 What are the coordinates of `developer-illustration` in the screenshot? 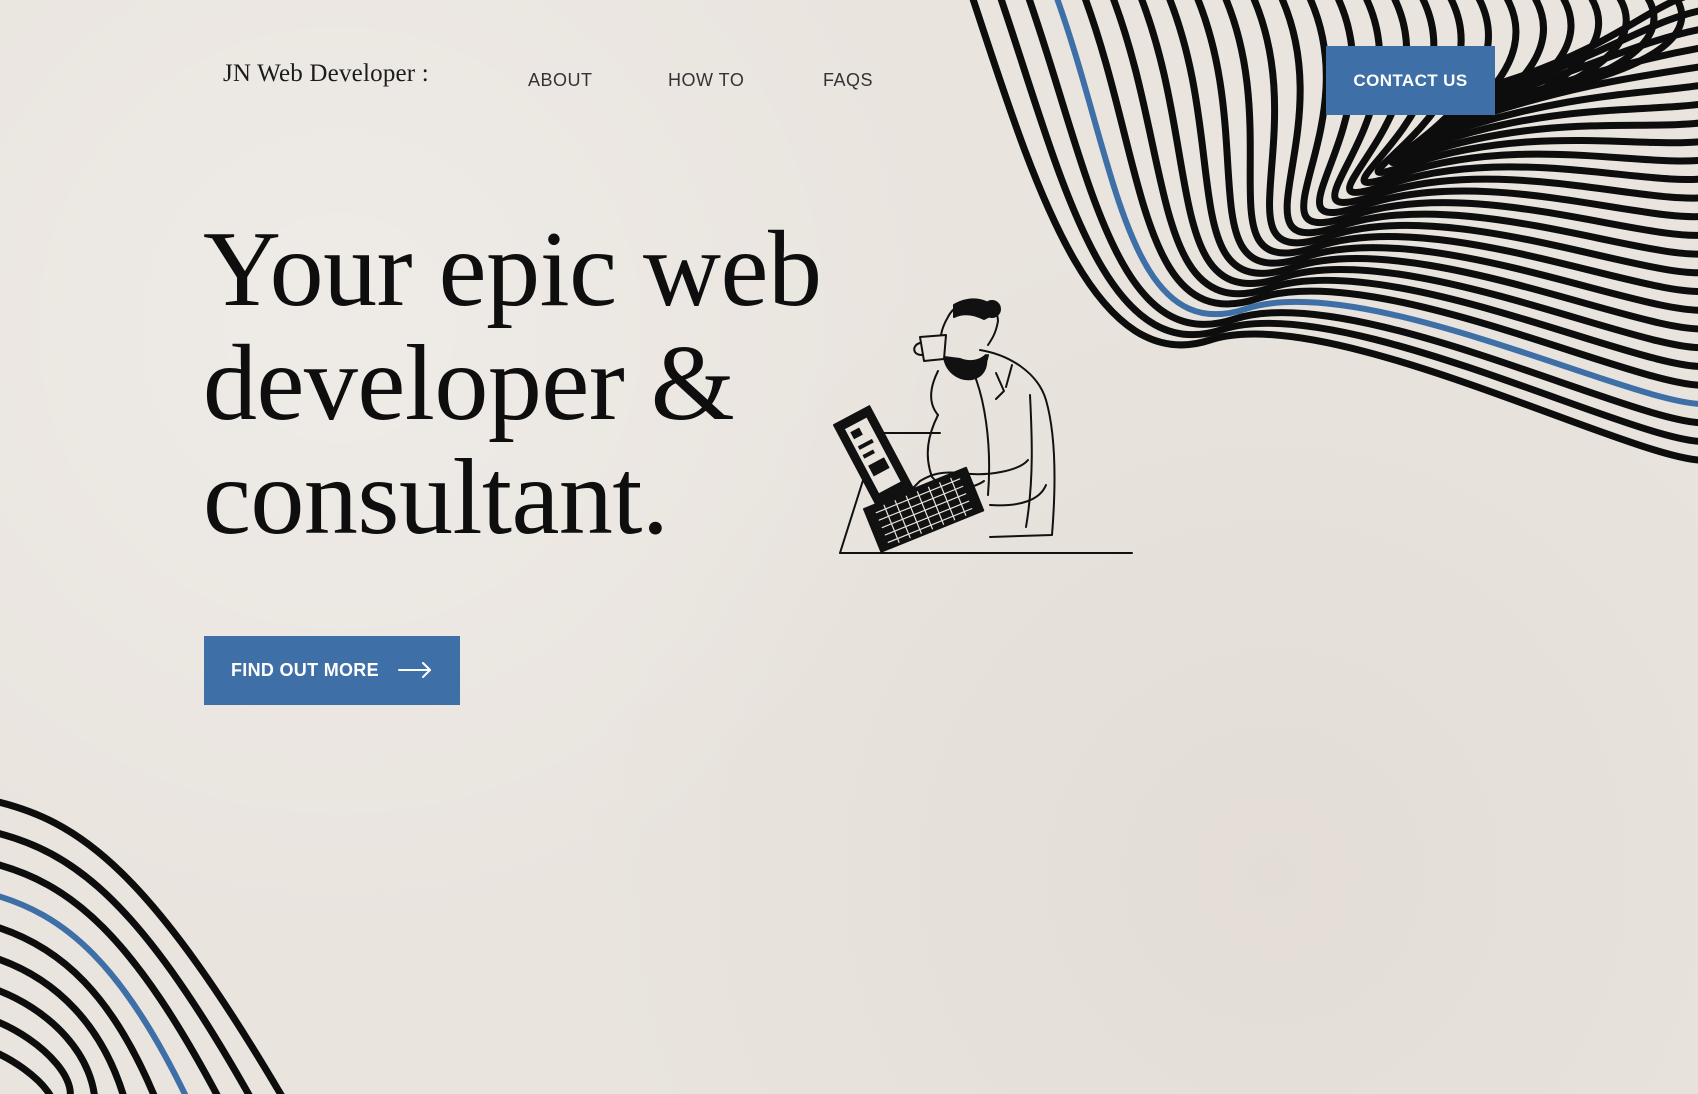 It's located at (980, 426).